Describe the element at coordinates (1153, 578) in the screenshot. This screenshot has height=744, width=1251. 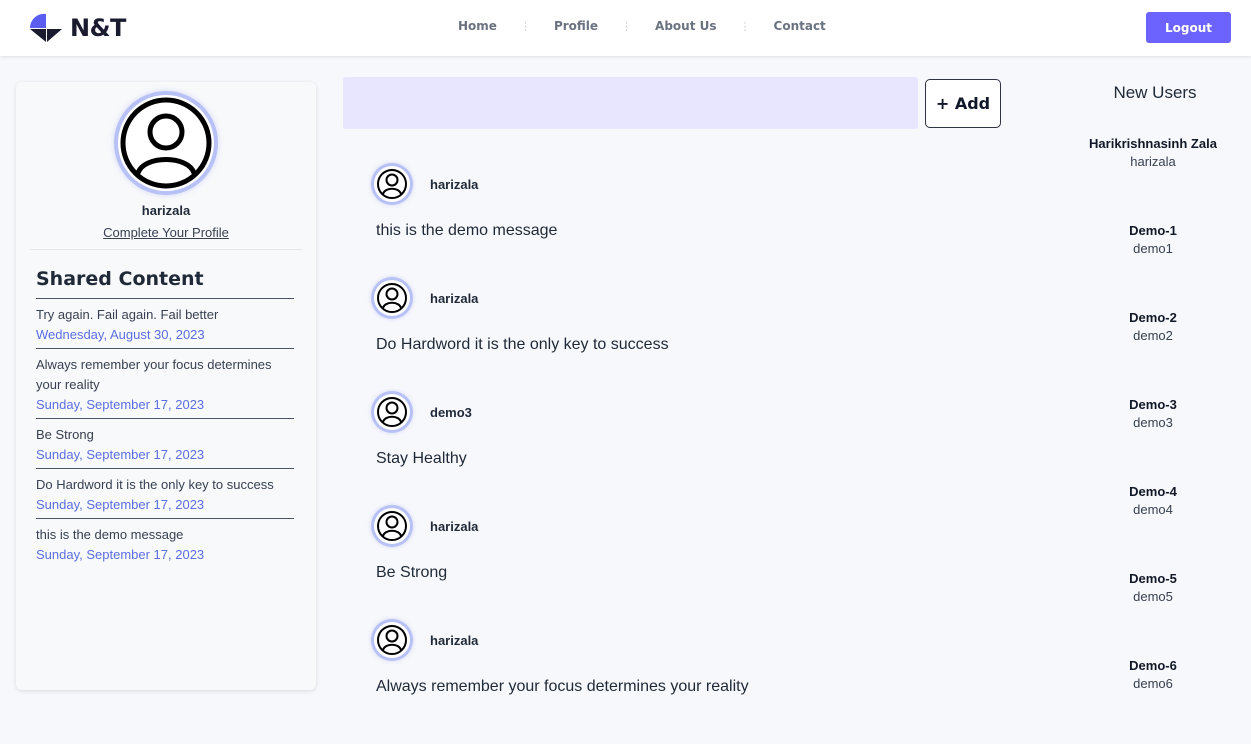
I see `user-name: Demo-5` at that location.